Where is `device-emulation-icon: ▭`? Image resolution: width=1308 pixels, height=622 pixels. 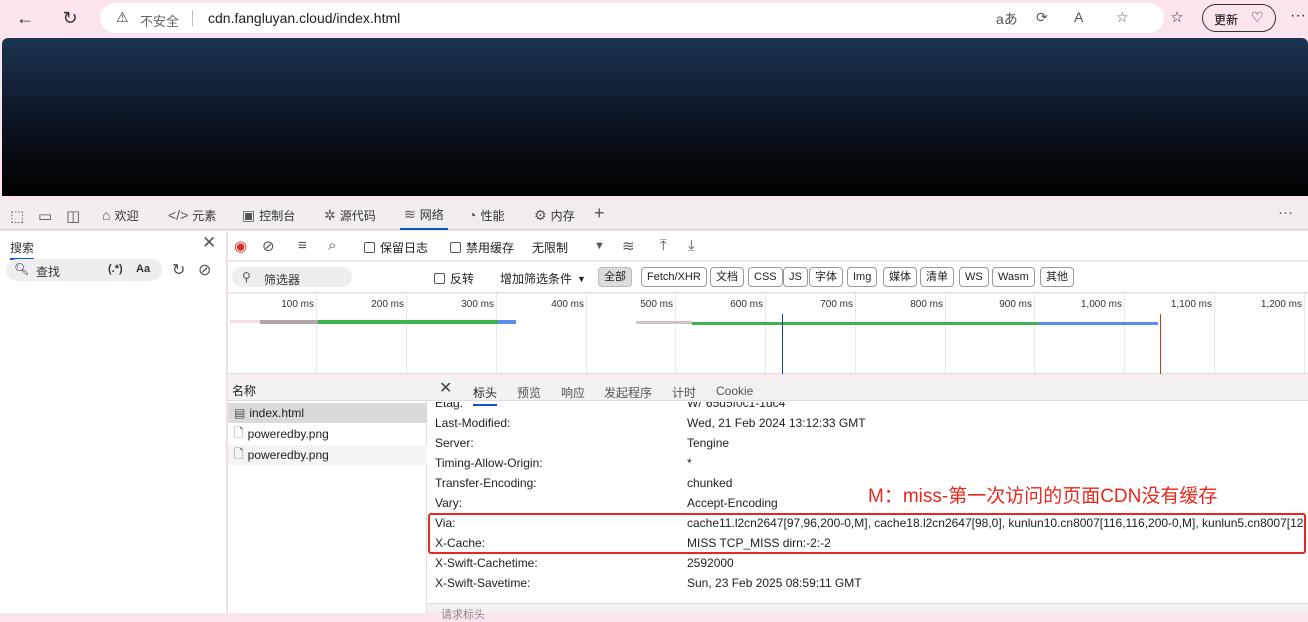 device-emulation-icon: ▭ is located at coordinates (45, 216).